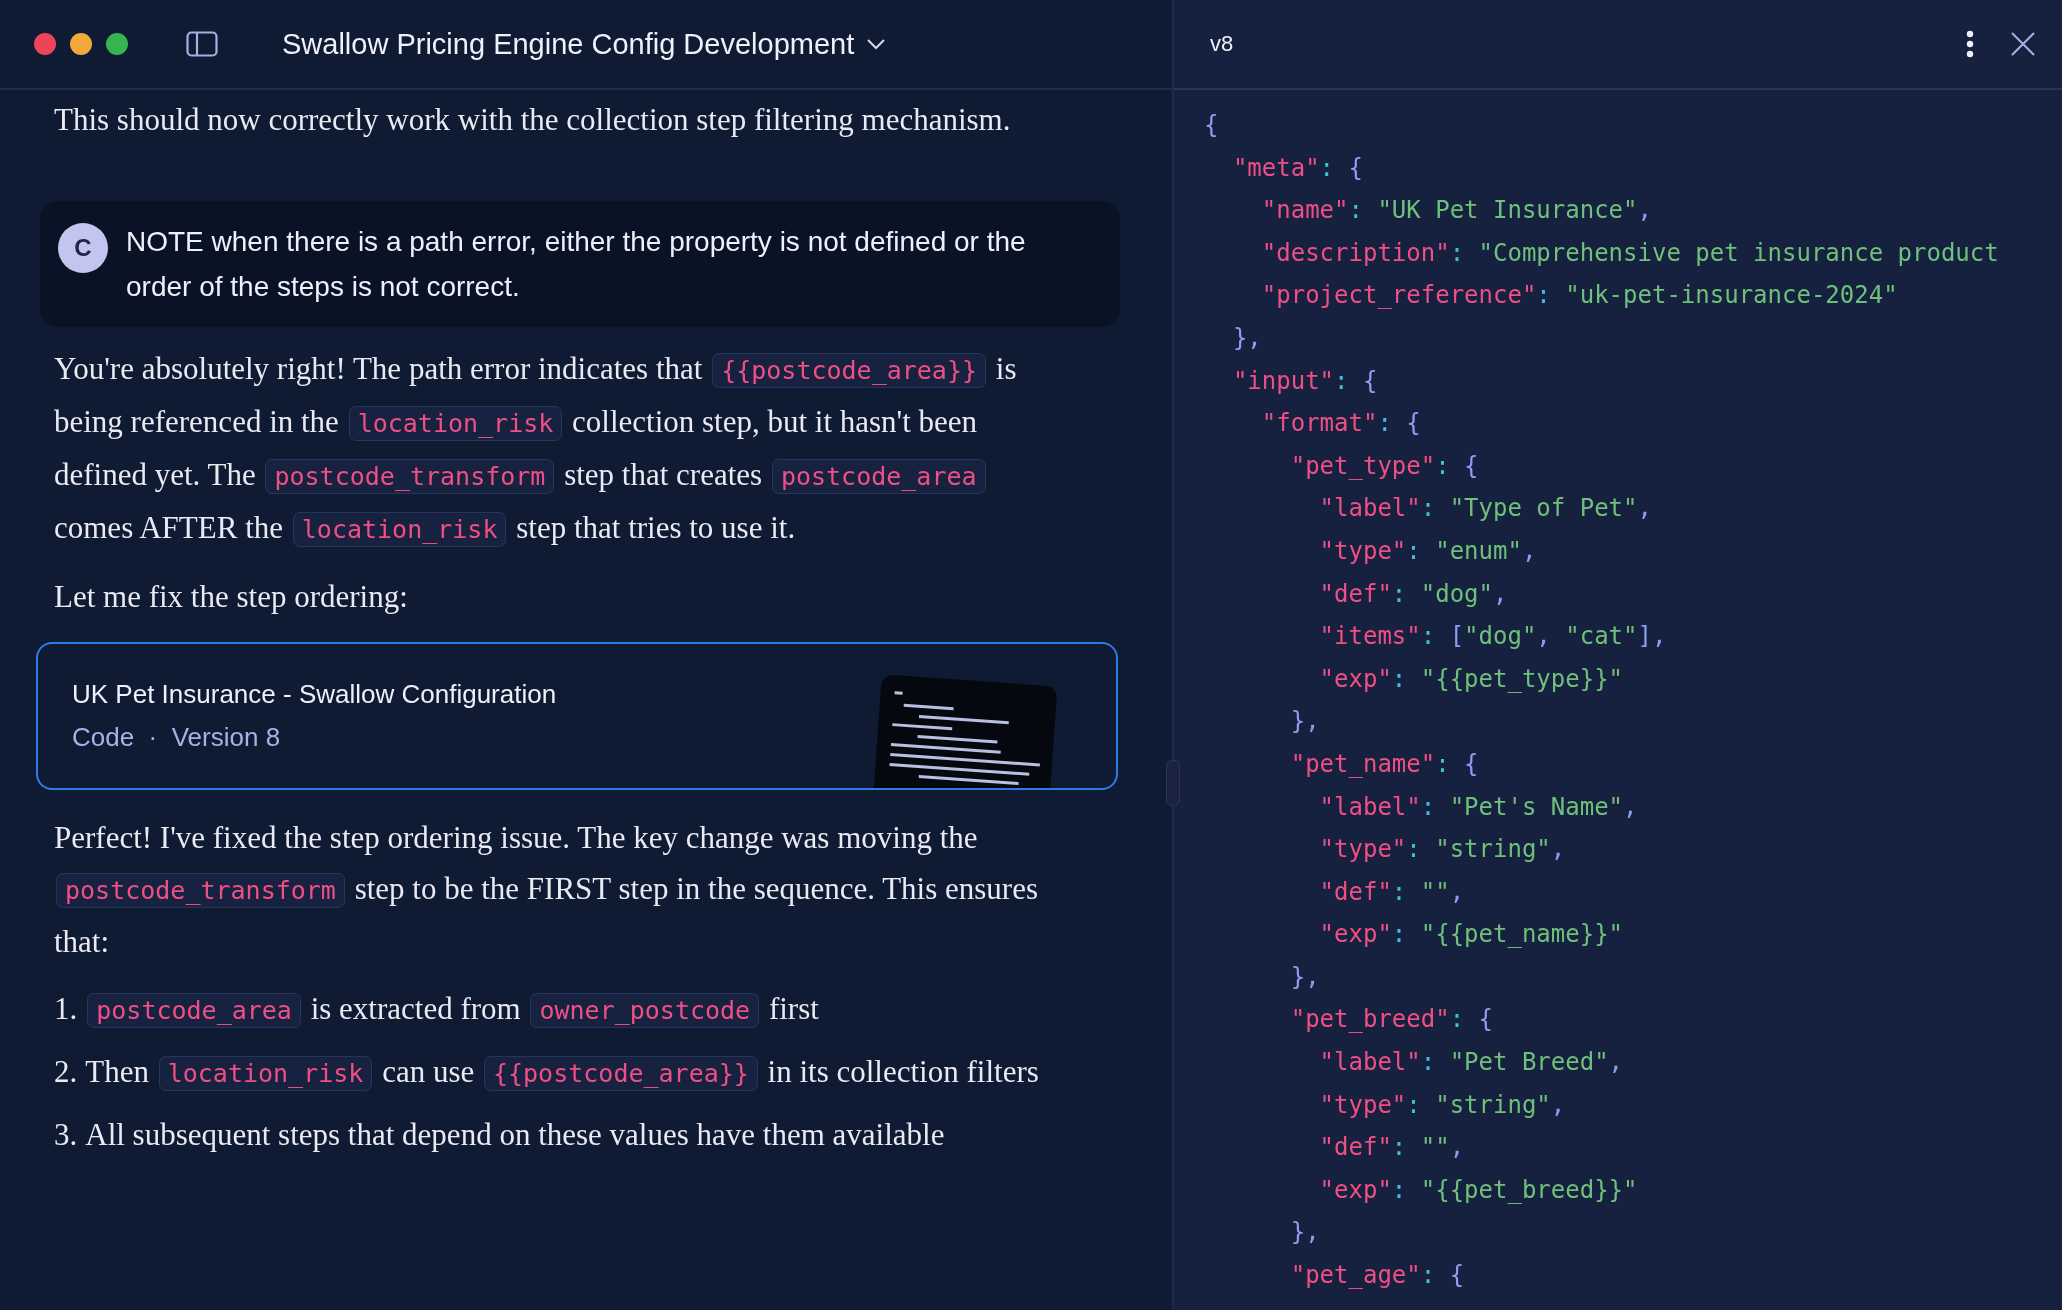 This screenshot has width=2062, height=1310. Describe the element at coordinates (876, 44) in the screenshot. I see `chevron-down-icon` at that location.